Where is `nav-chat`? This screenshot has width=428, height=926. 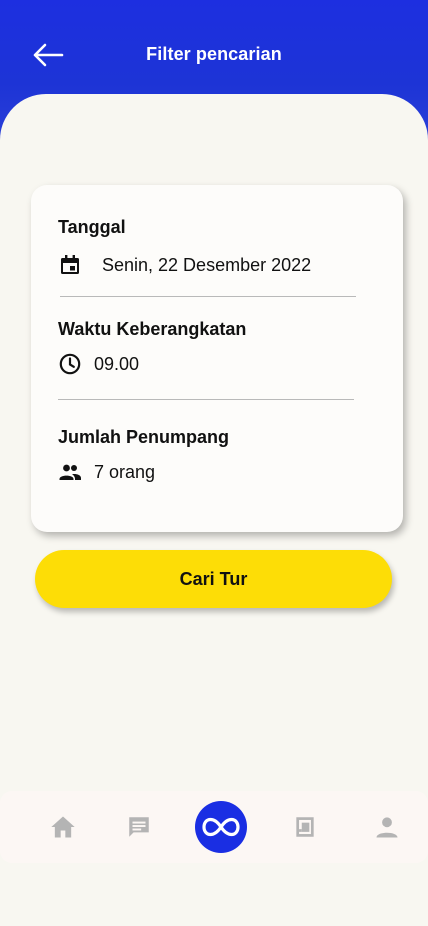
nav-chat is located at coordinates (139, 827).